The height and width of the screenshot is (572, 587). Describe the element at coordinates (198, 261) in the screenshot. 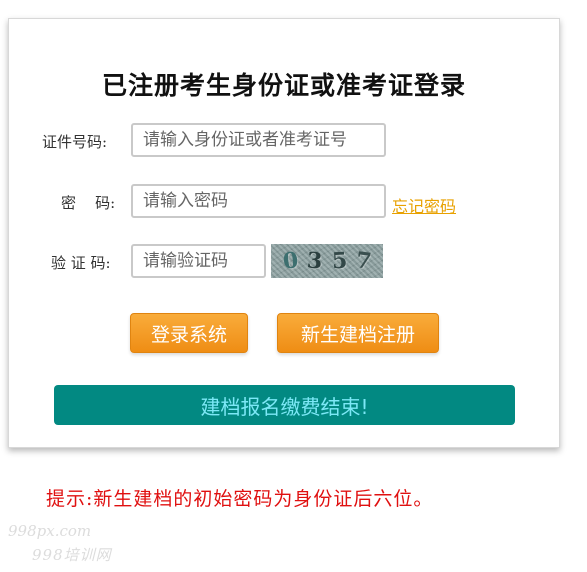

I see `captcha-input` at that location.